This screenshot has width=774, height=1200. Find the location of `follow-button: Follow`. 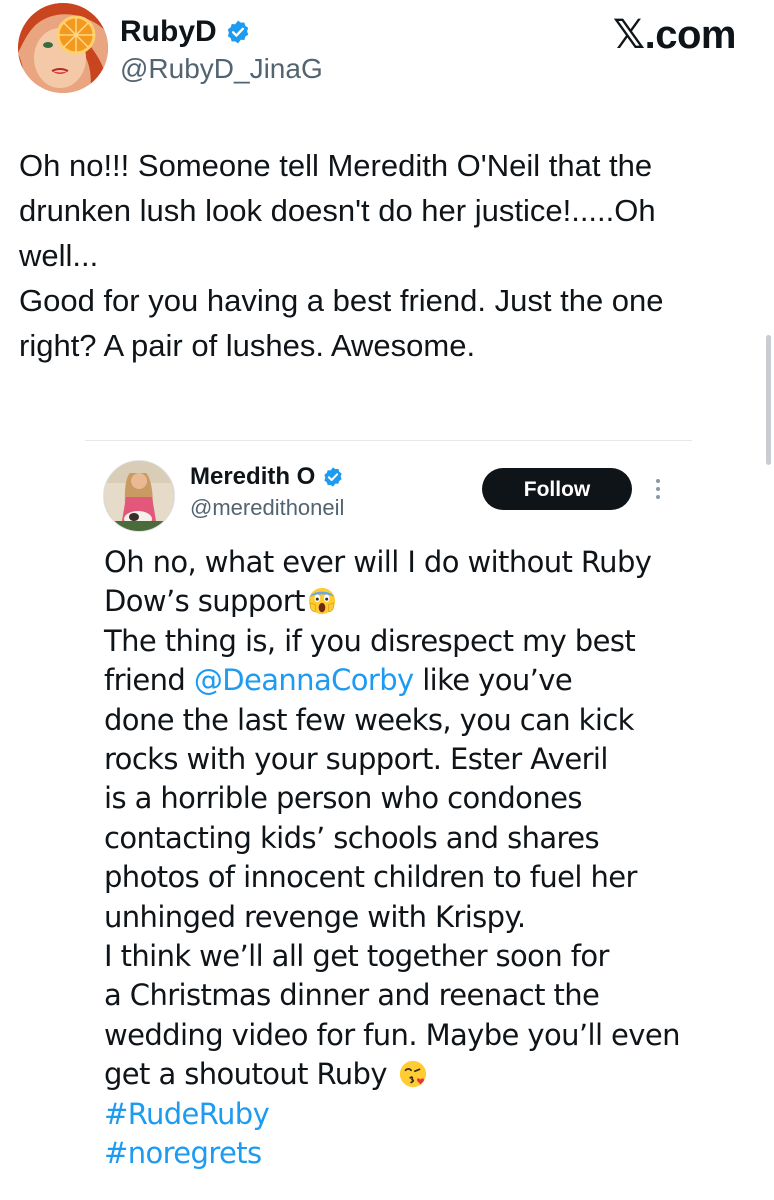

follow-button: Follow is located at coordinates (557, 489).